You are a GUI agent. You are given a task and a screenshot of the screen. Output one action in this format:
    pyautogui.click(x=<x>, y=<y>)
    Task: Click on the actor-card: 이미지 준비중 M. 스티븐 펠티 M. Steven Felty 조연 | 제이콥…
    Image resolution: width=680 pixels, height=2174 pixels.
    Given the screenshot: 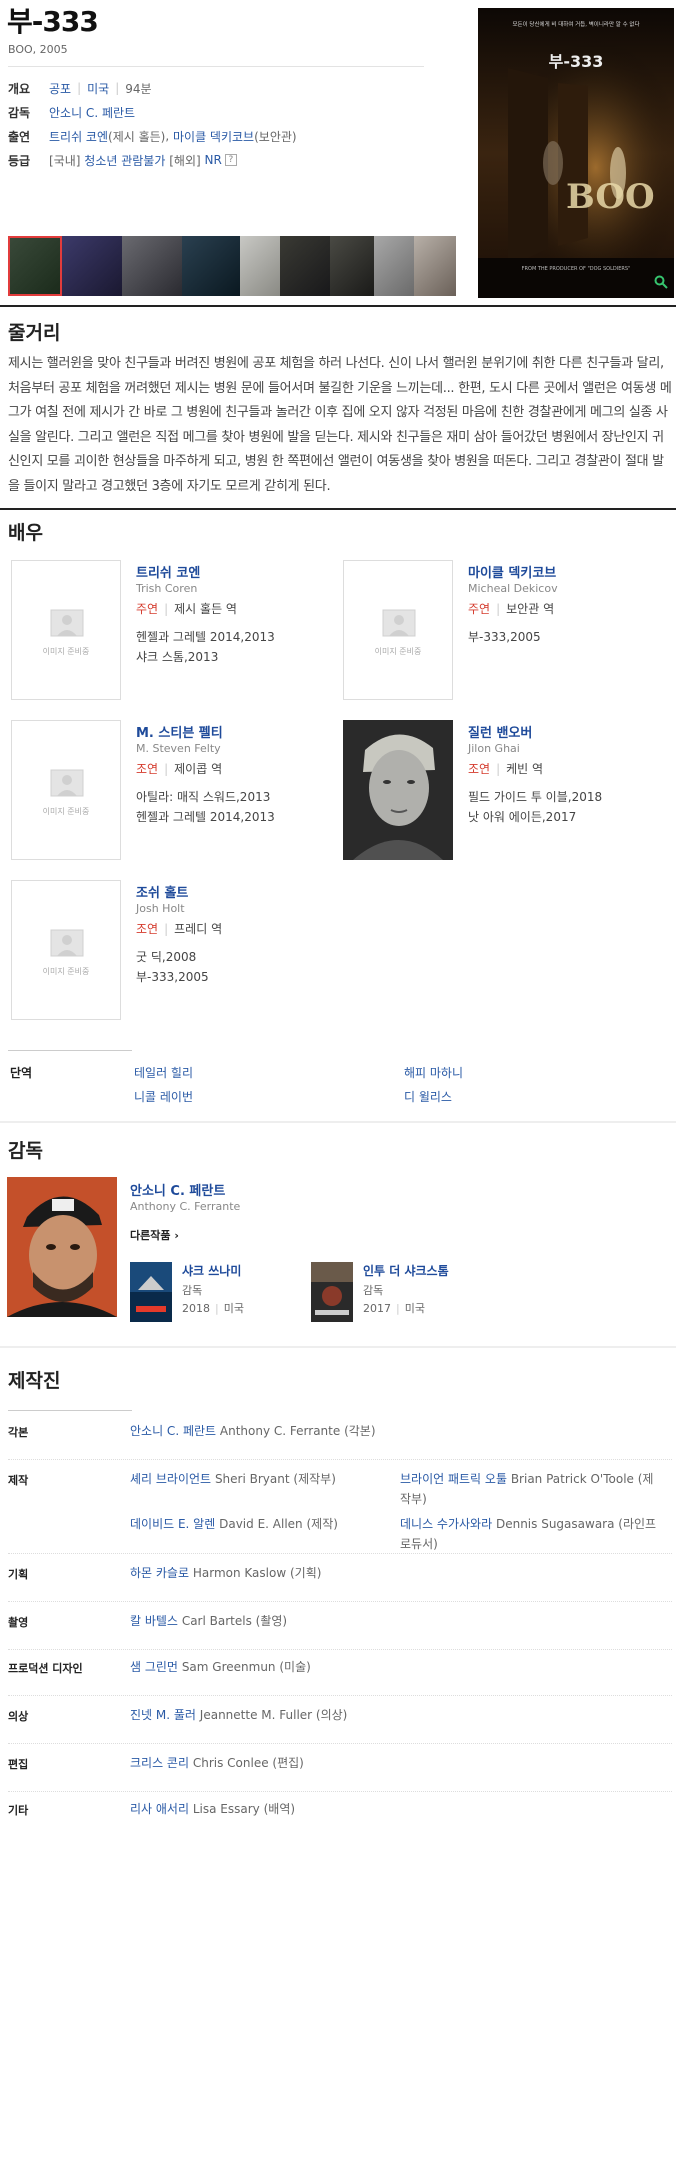 What is the action you would take?
    pyautogui.click(x=171, y=790)
    